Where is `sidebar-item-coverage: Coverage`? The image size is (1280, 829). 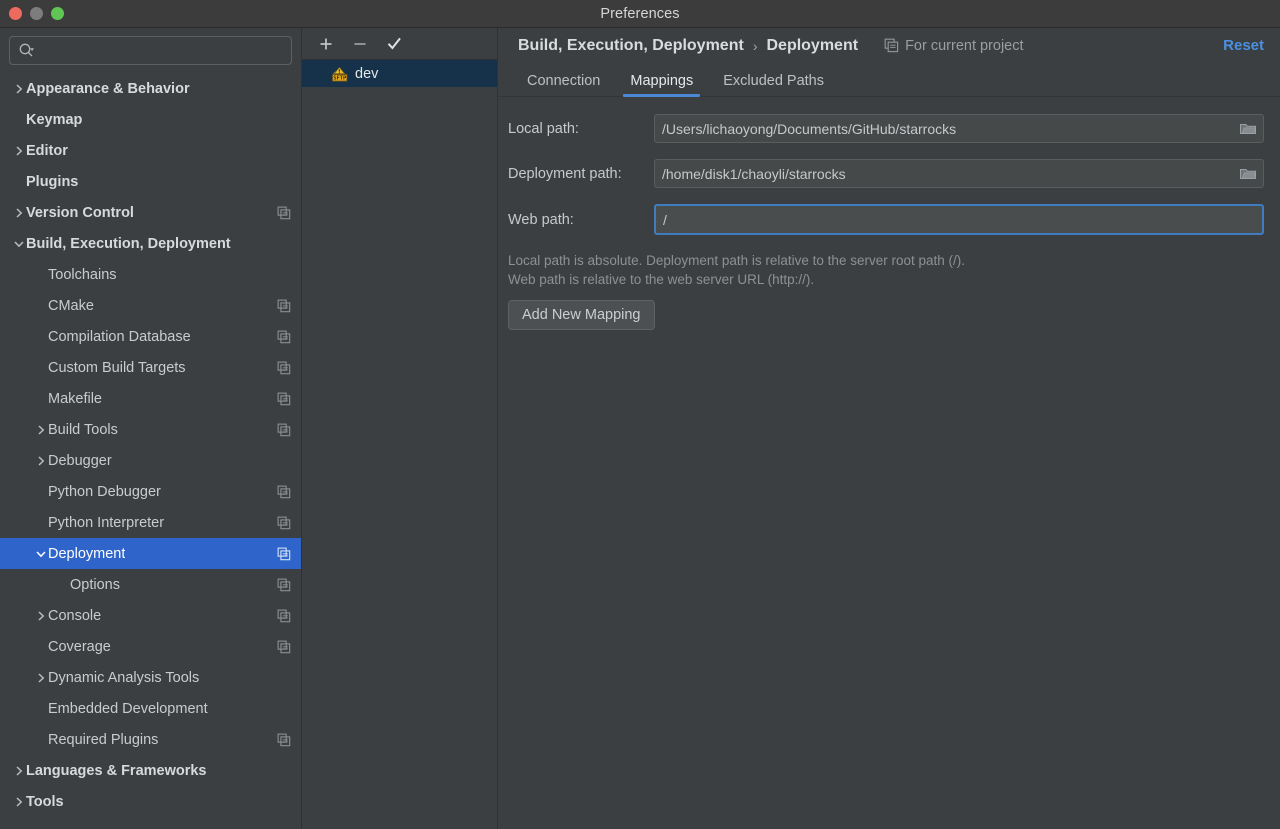 sidebar-item-coverage: Coverage is located at coordinates (150, 646).